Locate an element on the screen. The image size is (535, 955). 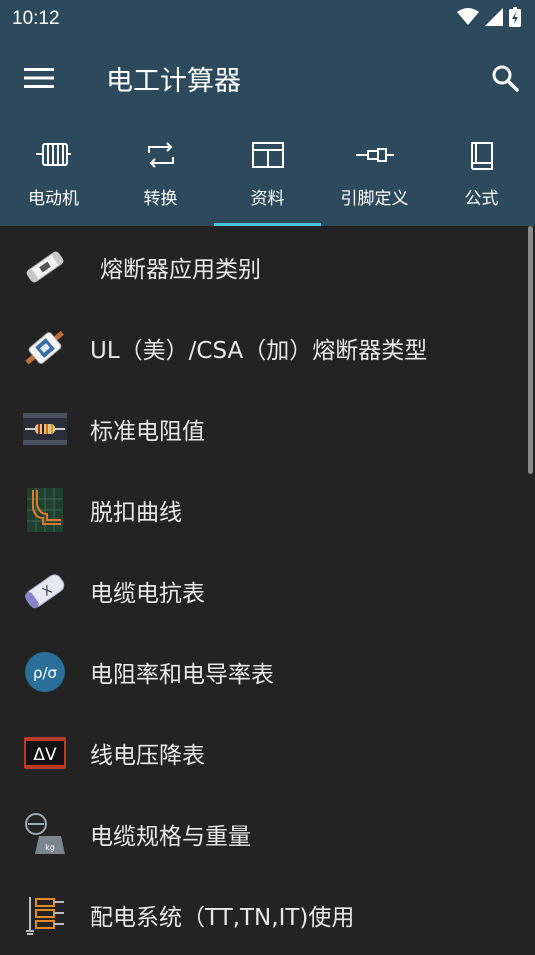
list-item-label: 电缆规格与重量 is located at coordinates (170, 836).